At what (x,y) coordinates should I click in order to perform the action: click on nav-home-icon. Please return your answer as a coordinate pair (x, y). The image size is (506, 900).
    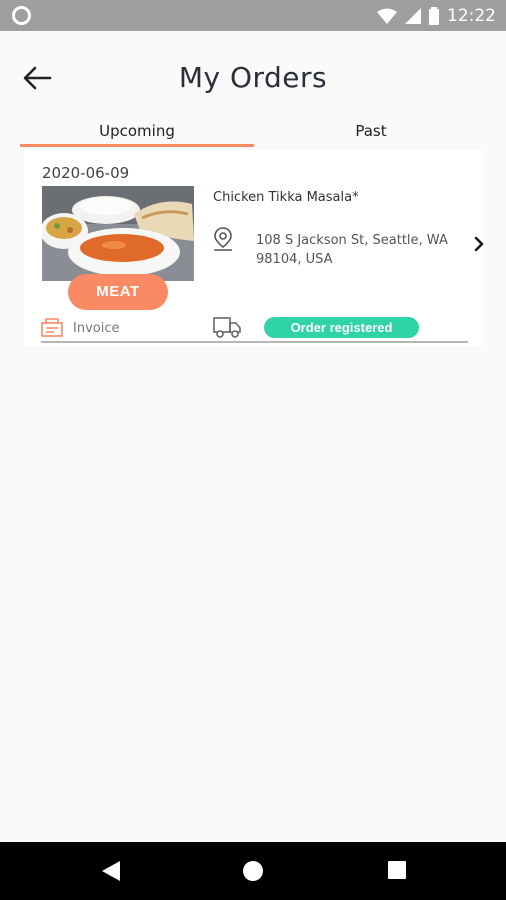
    Looking at the image, I should click on (253, 871).